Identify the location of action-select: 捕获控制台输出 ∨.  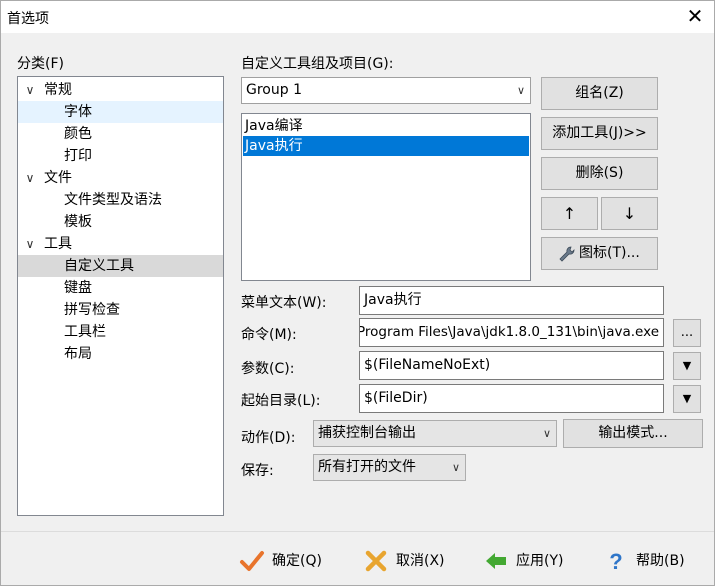
(435, 433).